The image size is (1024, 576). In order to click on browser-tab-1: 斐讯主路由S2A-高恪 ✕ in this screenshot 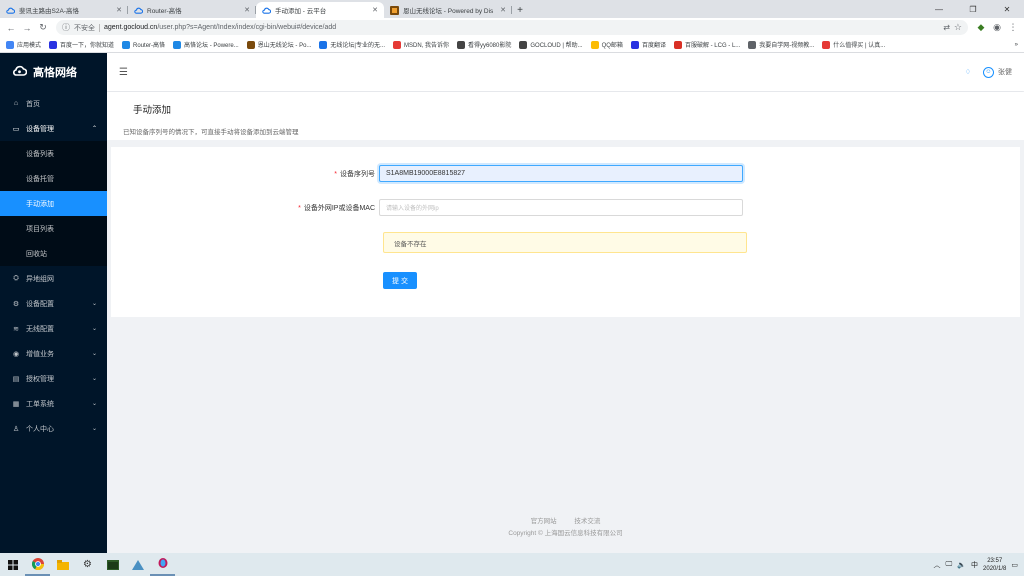, I will do `click(64, 10)`.